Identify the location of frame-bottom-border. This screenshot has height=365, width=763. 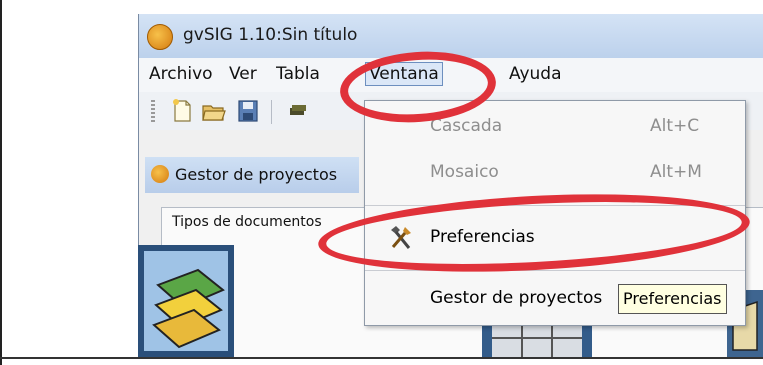
(381, 358).